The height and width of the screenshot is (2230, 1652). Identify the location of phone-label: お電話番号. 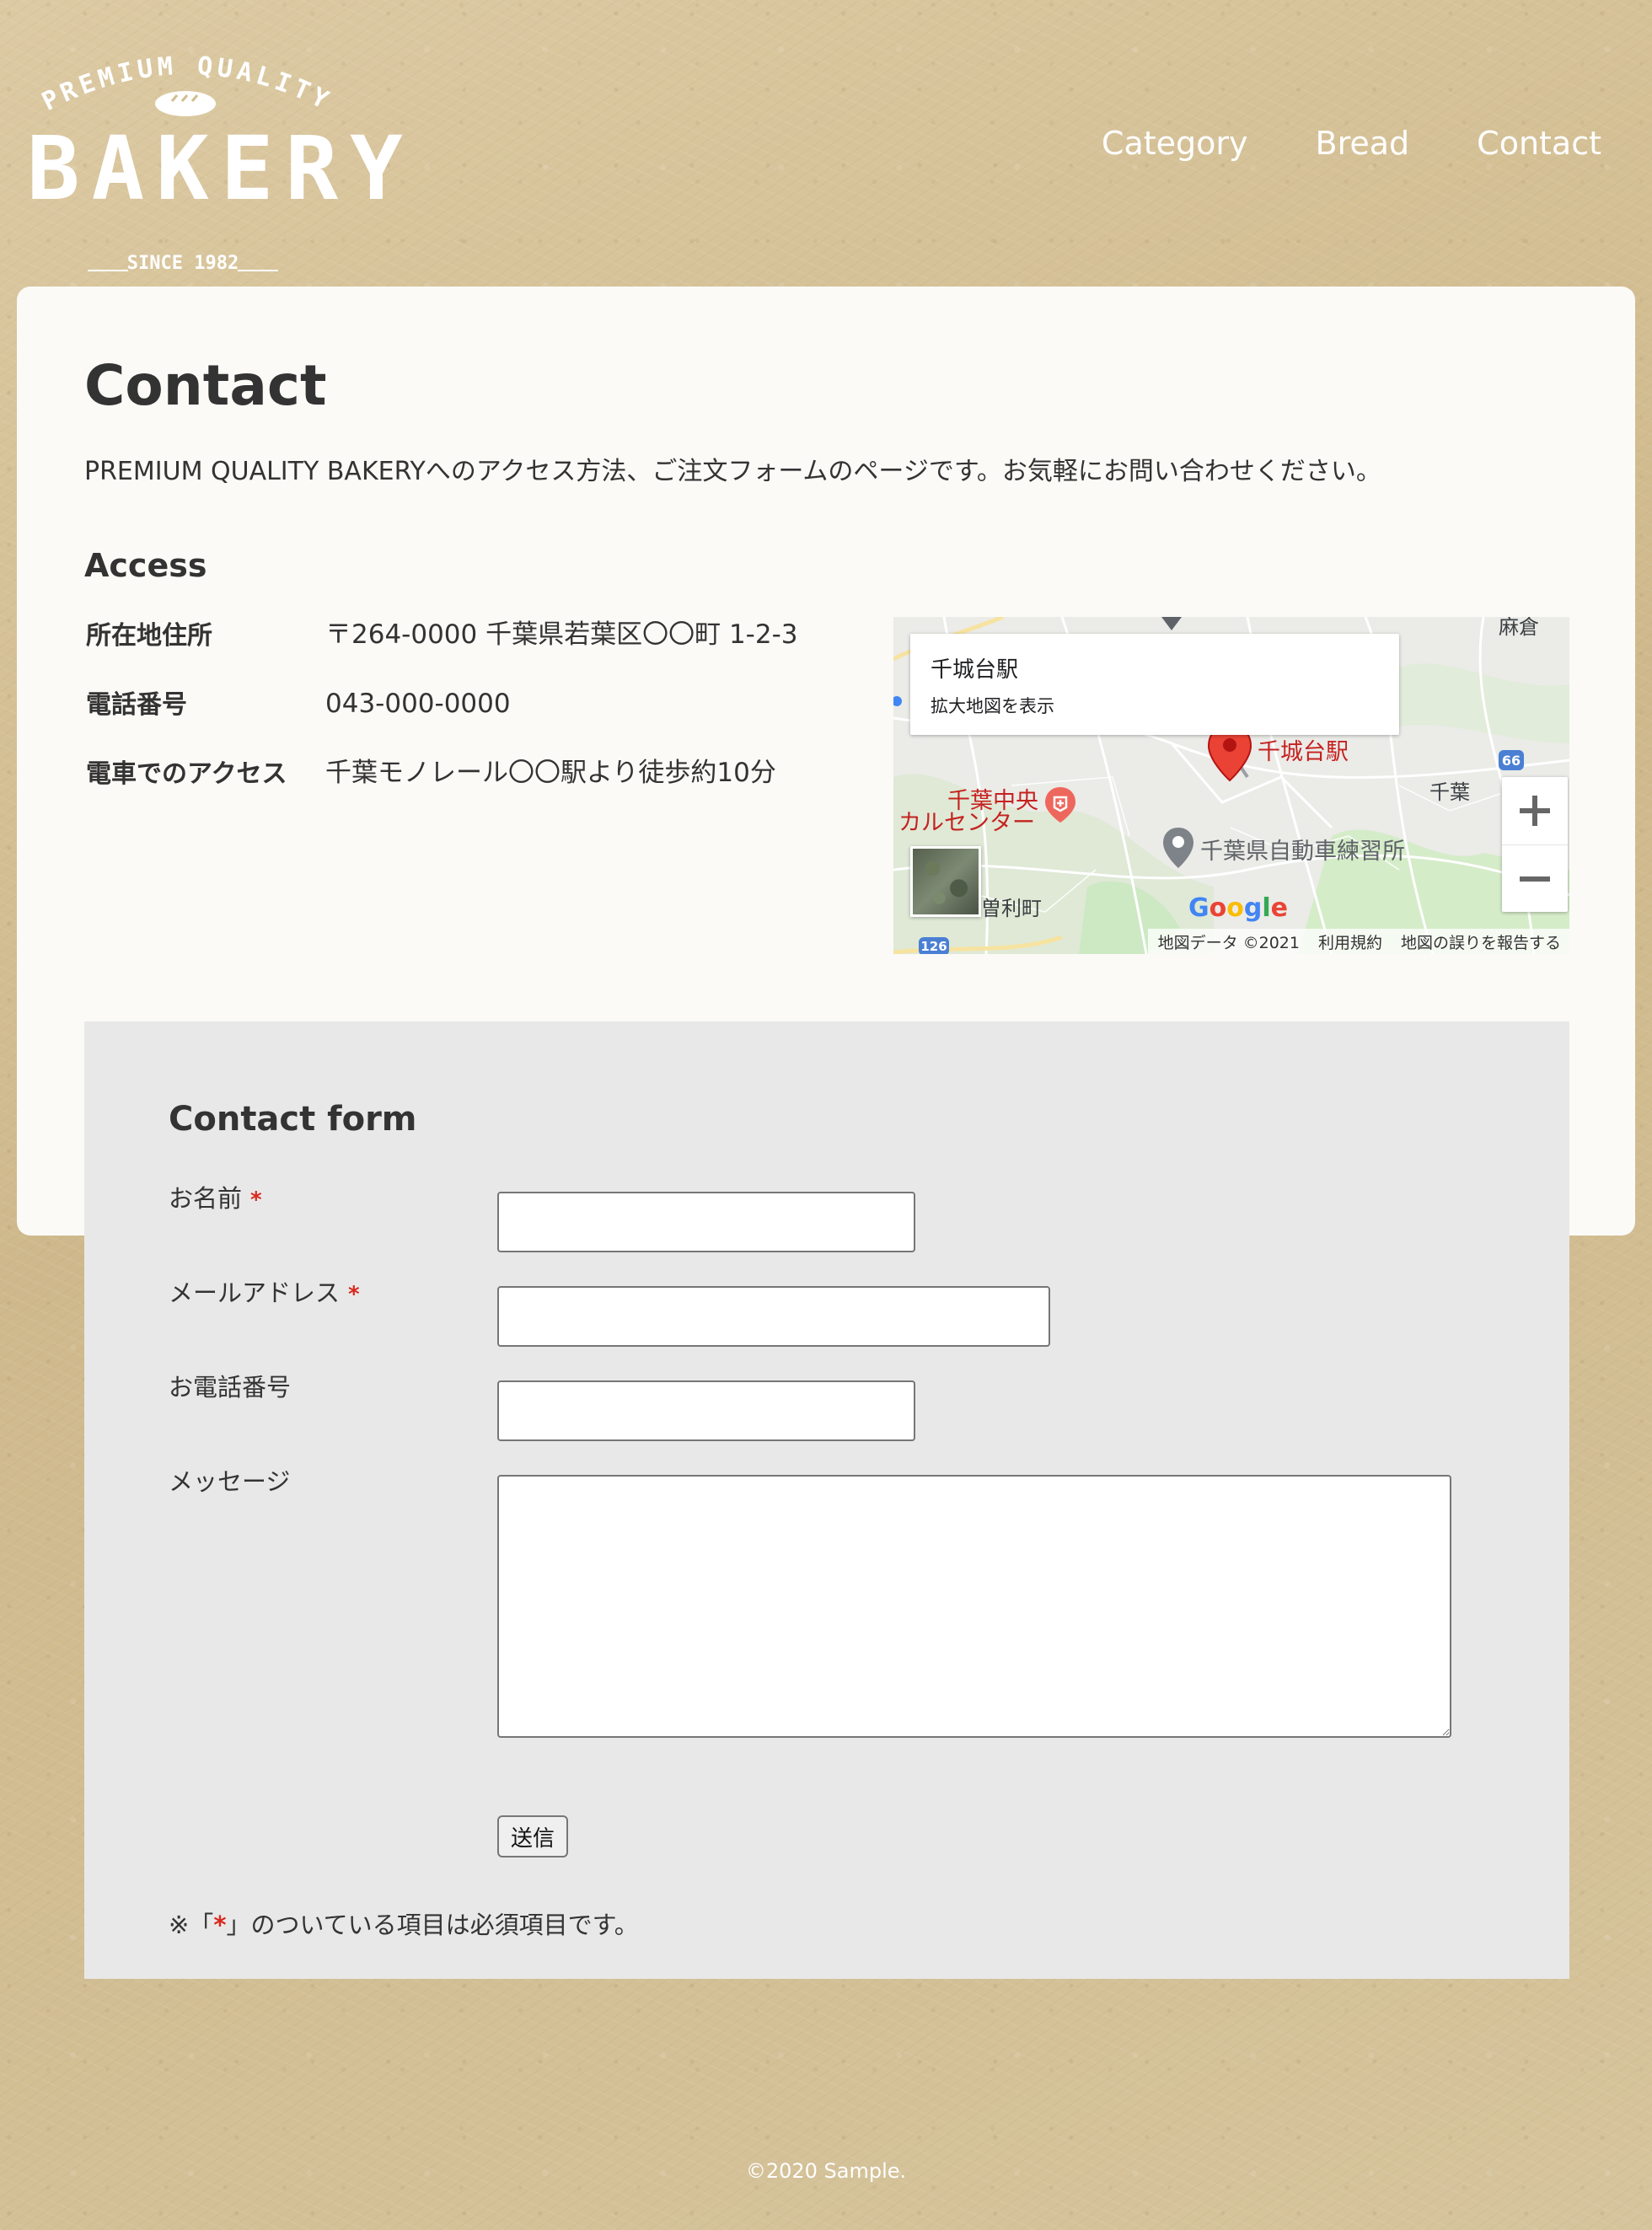
(230, 1387).